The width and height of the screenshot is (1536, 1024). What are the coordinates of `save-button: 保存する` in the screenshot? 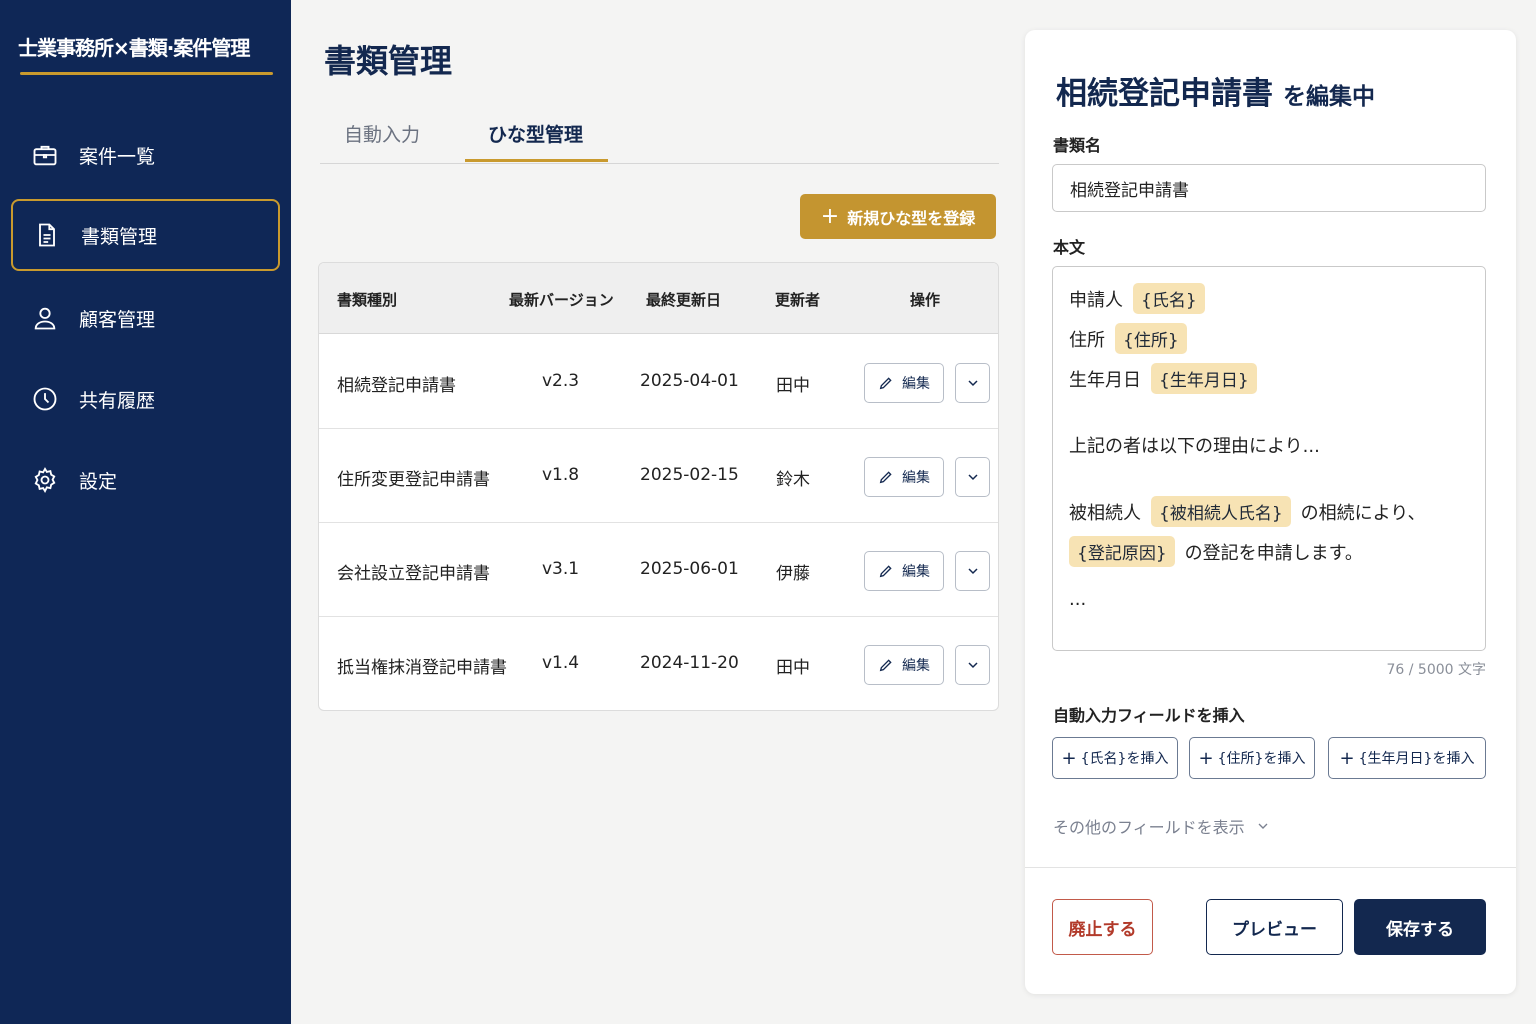 It's located at (1420, 927).